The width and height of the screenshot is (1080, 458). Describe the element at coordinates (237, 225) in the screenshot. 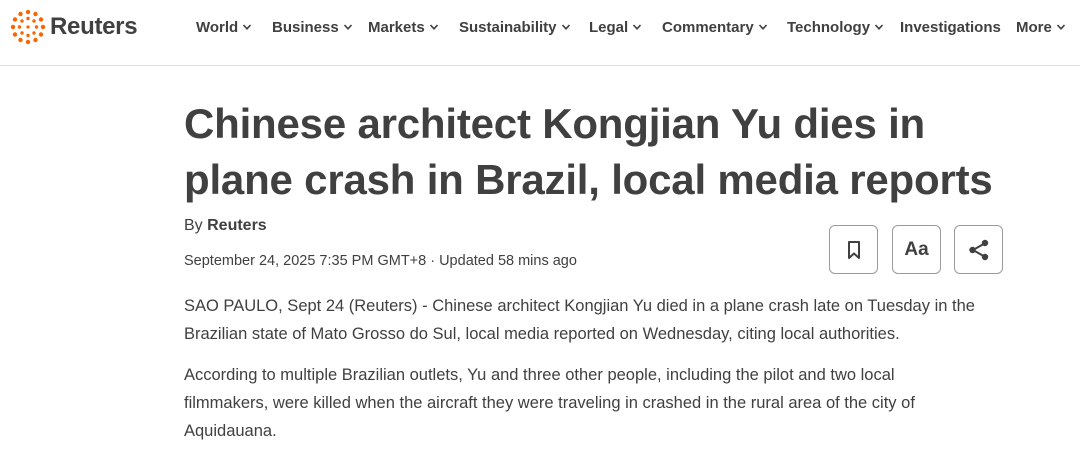

I see `author-link: Reuters` at that location.